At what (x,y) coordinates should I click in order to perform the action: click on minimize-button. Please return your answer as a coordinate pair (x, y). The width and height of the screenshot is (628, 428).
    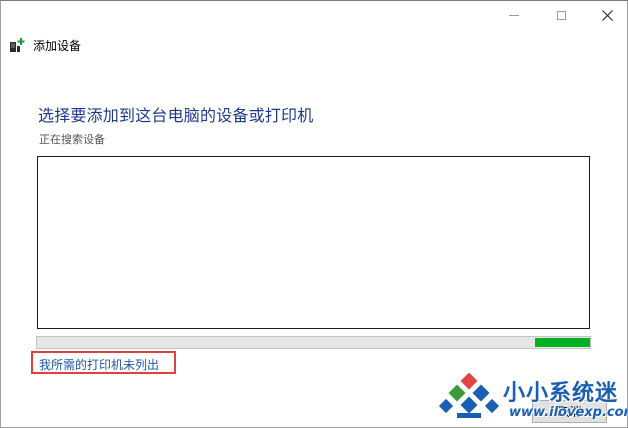
    Looking at the image, I should click on (514, 15).